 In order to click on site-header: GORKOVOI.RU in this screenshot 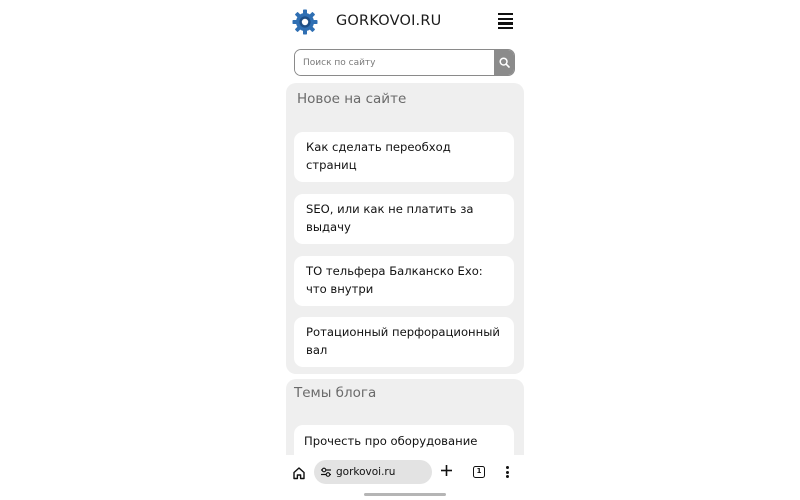, I will do `click(405, 23)`.